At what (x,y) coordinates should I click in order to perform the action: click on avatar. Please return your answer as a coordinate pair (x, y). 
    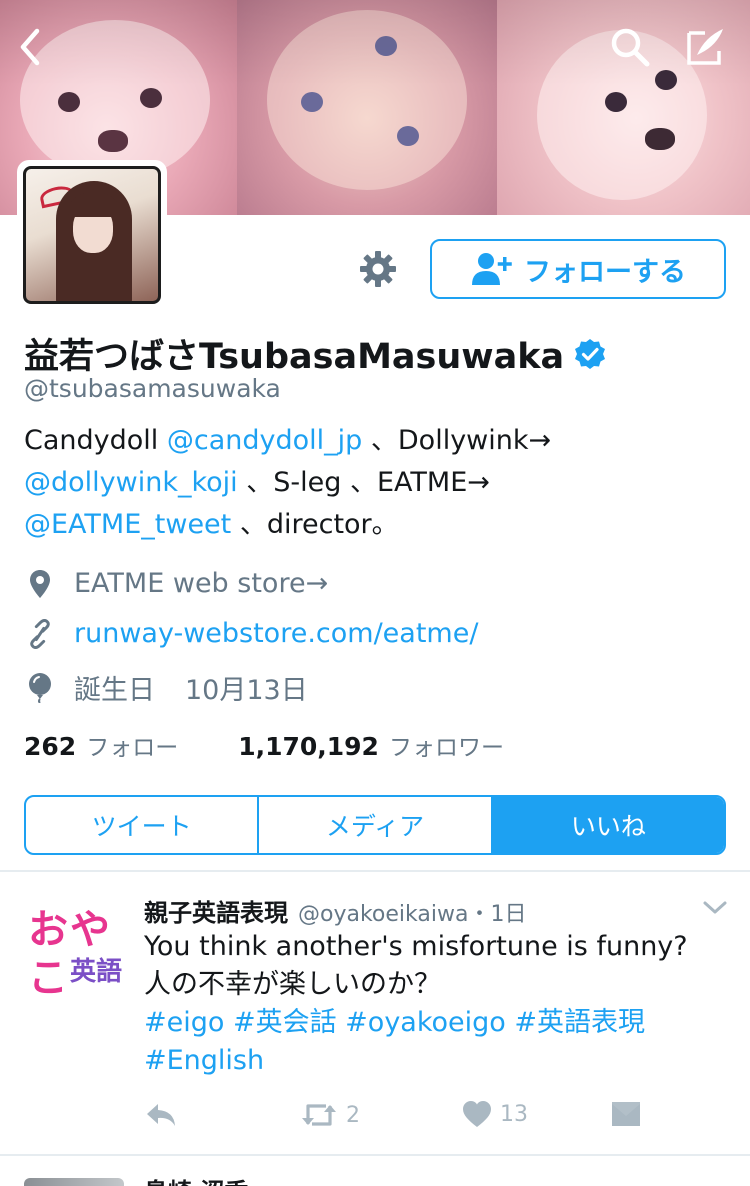
    Looking at the image, I should click on (92, 235).